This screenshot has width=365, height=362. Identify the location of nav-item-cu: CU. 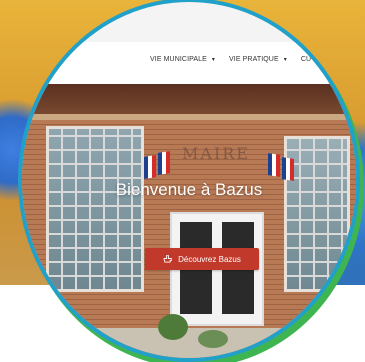
(306, 59).